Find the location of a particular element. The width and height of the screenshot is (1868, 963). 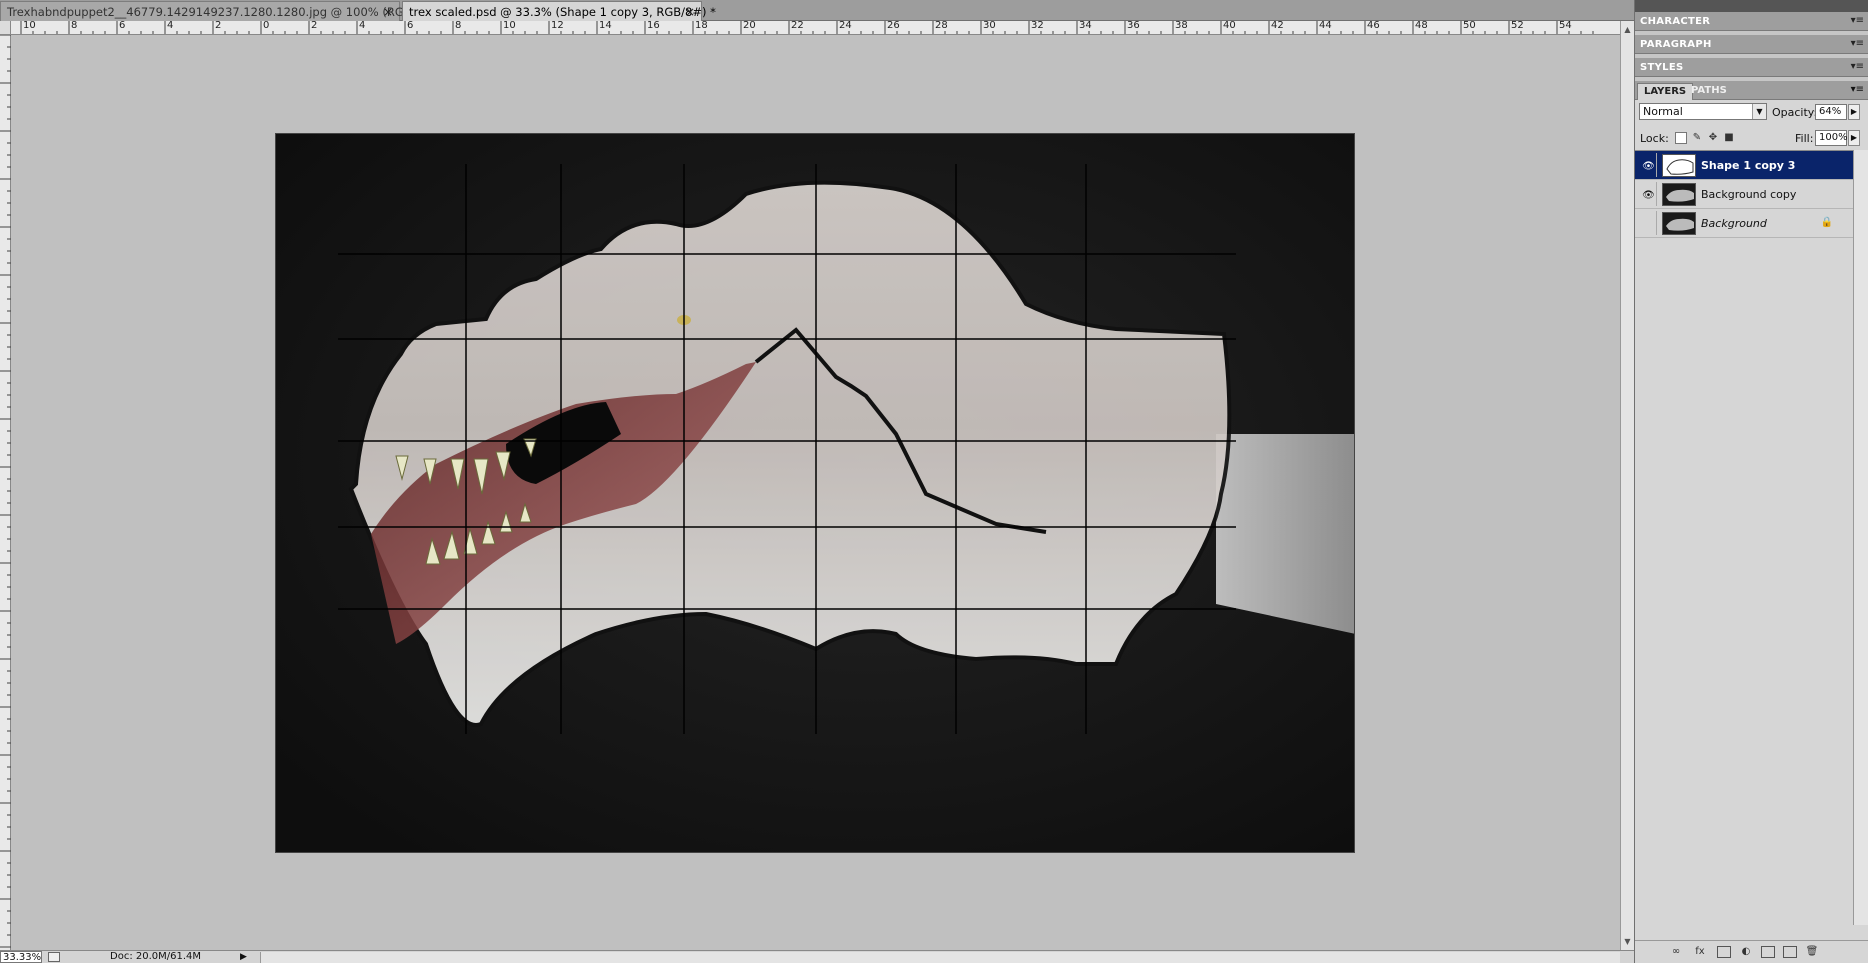

character-panel-header: CHARACTER ▾≡ is located at coordinates (1751, 21).